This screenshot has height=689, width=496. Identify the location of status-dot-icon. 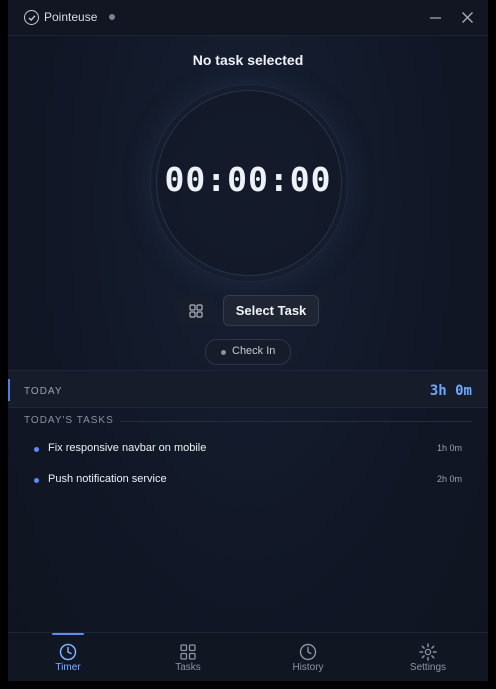
(112, 17).